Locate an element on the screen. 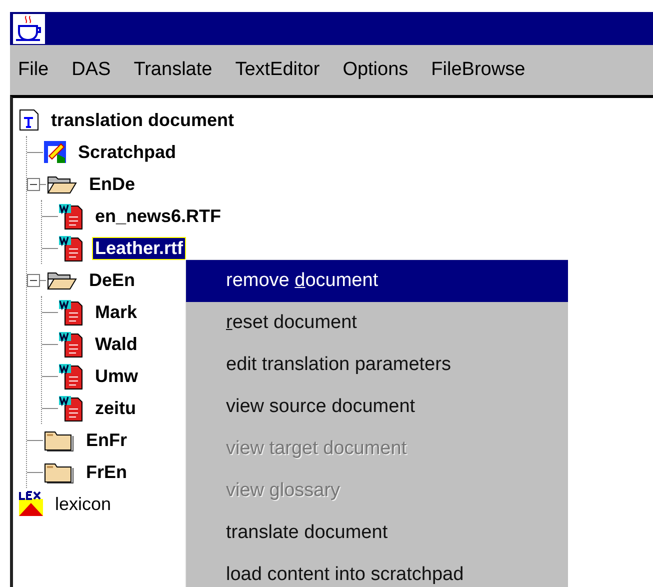  menu-option: view source document is located at coordinates (377, 407).